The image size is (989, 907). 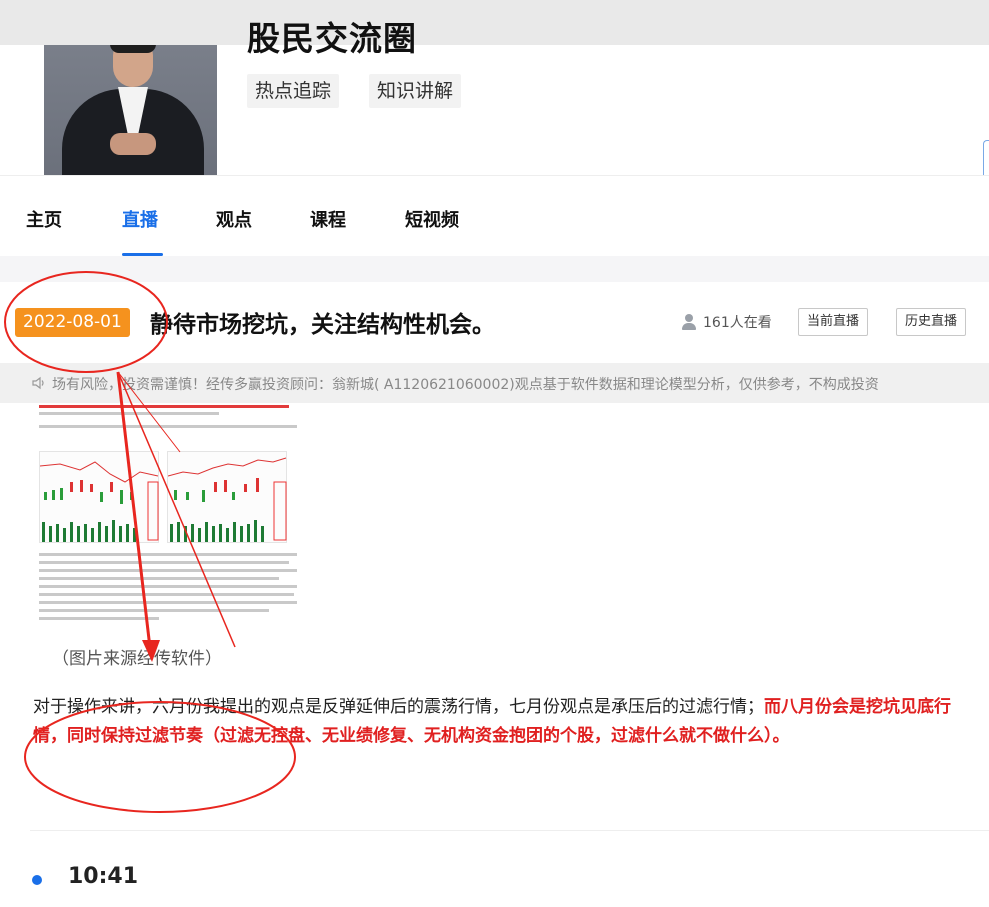 What do you see at coordinates (328, 219) in the screenshot?
I see `tab-courses: 课程` at bounding box center [328, 219].